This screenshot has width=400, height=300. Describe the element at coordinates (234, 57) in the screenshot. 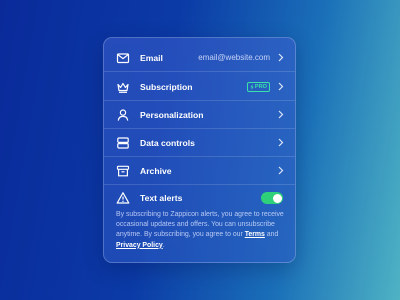

I see `email-value: email@website.com` at that location.